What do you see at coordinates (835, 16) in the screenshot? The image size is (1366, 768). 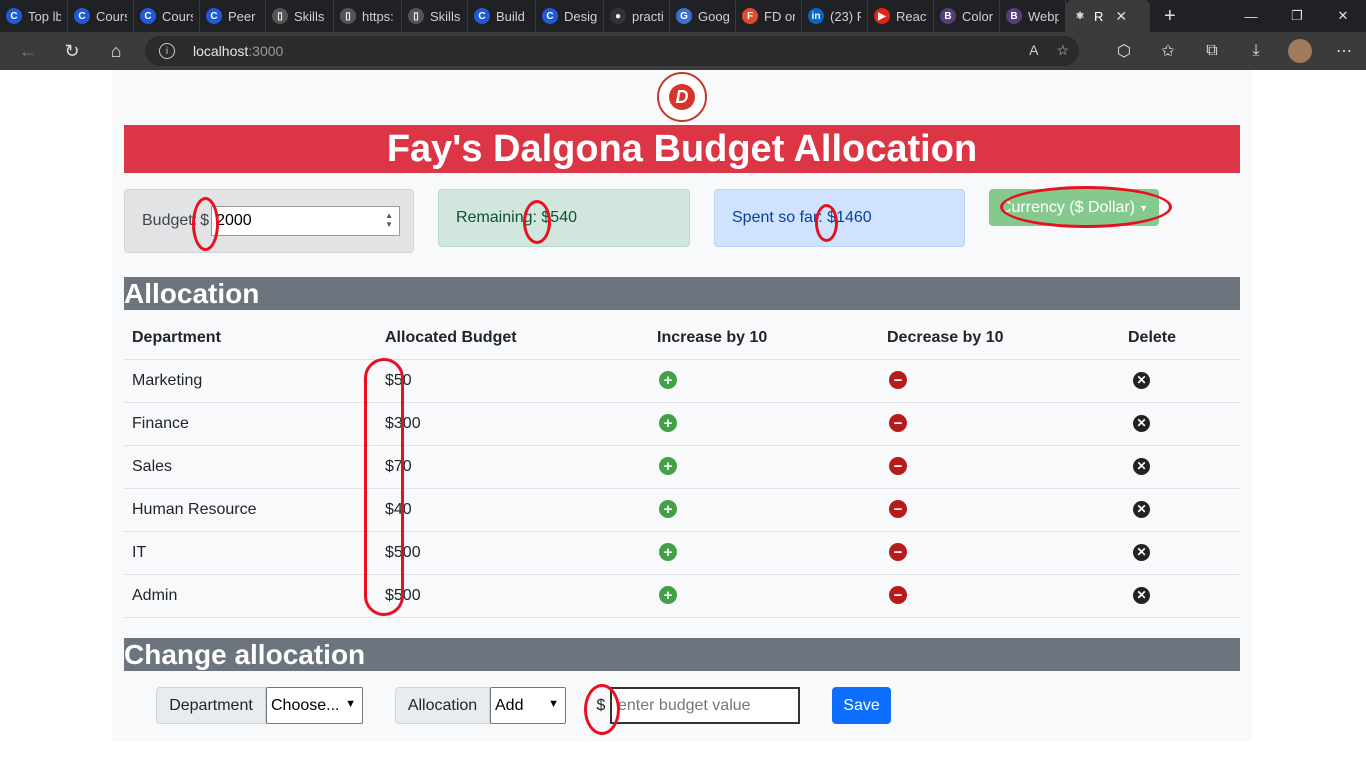 I see `browser-tab: in (23) F` at bounding box center [835, 16].